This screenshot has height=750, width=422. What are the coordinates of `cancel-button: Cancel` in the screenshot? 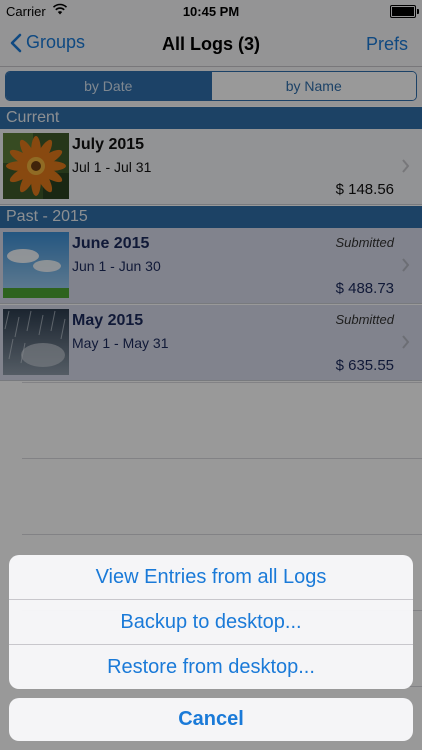 It's located at (211, 719).